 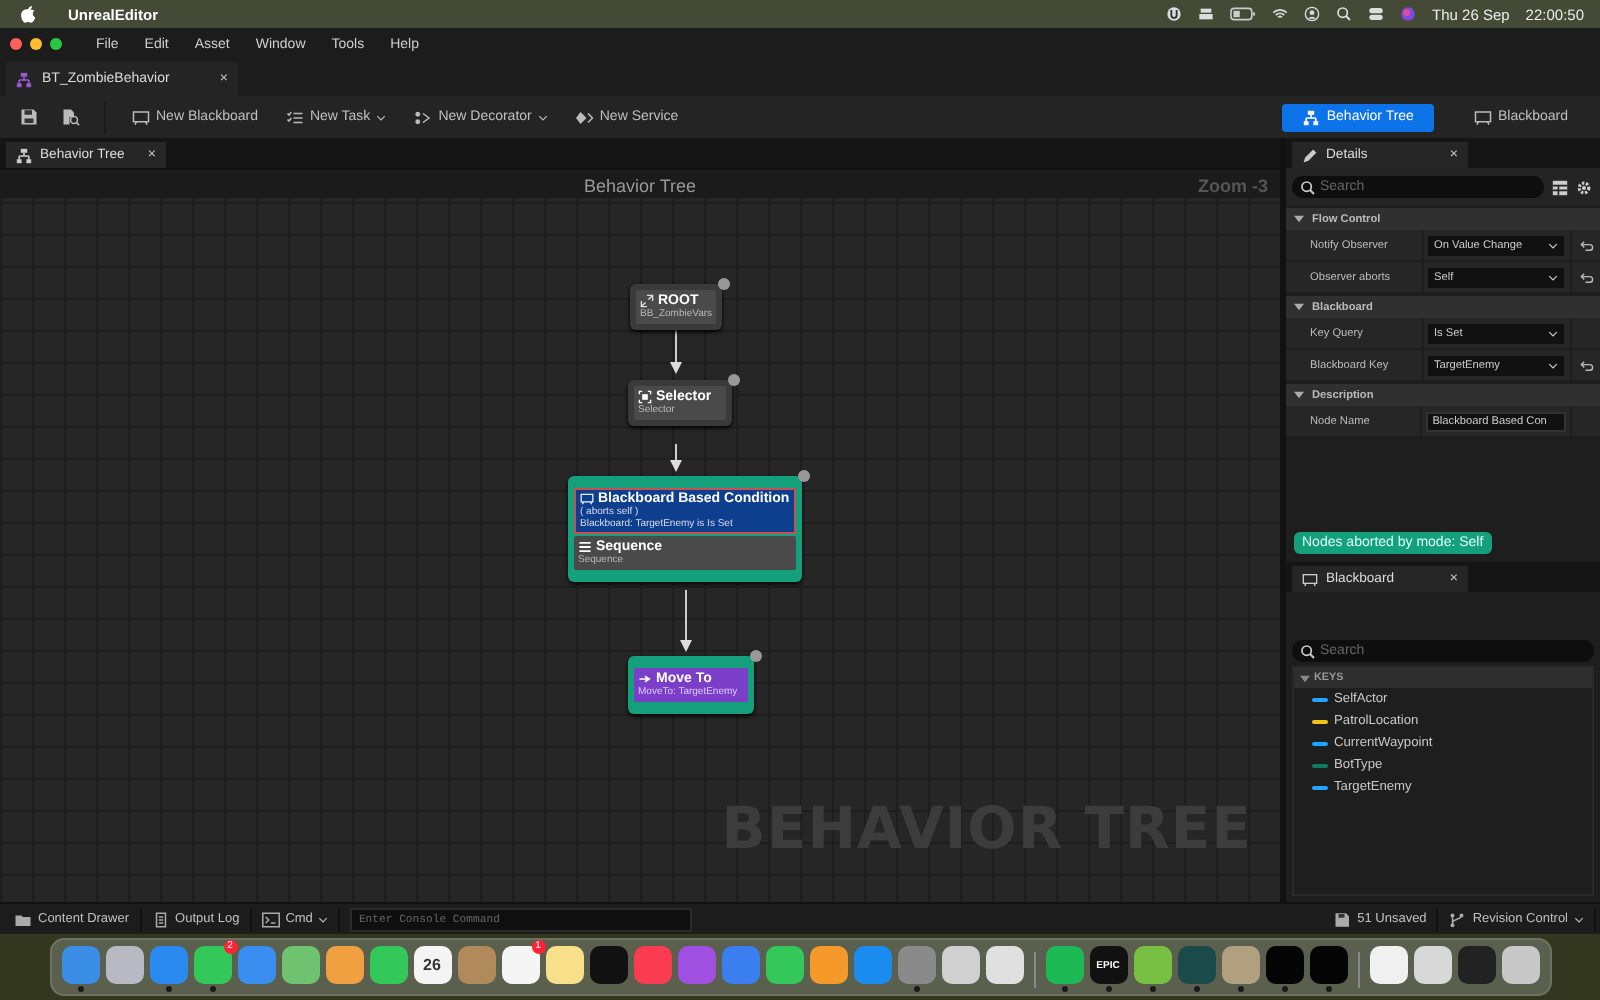 What do you see at coordinates (1233, 185) in the screenshot?
I see `zoom-level: Zoom -3` at bounding box center [1233, 185].